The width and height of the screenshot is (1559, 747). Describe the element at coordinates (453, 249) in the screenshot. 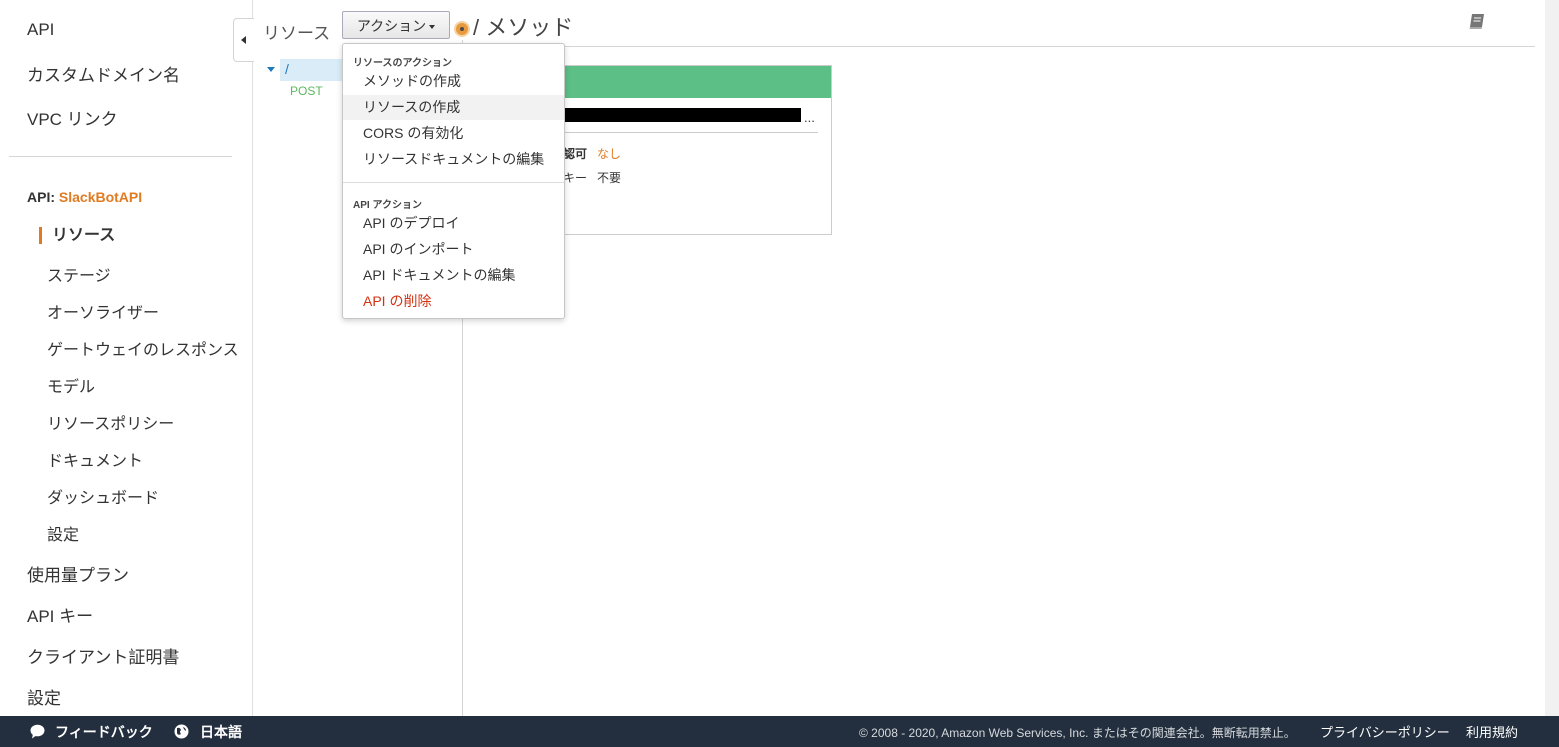

I see `menu-item-import-api: API のインポート` at that location.